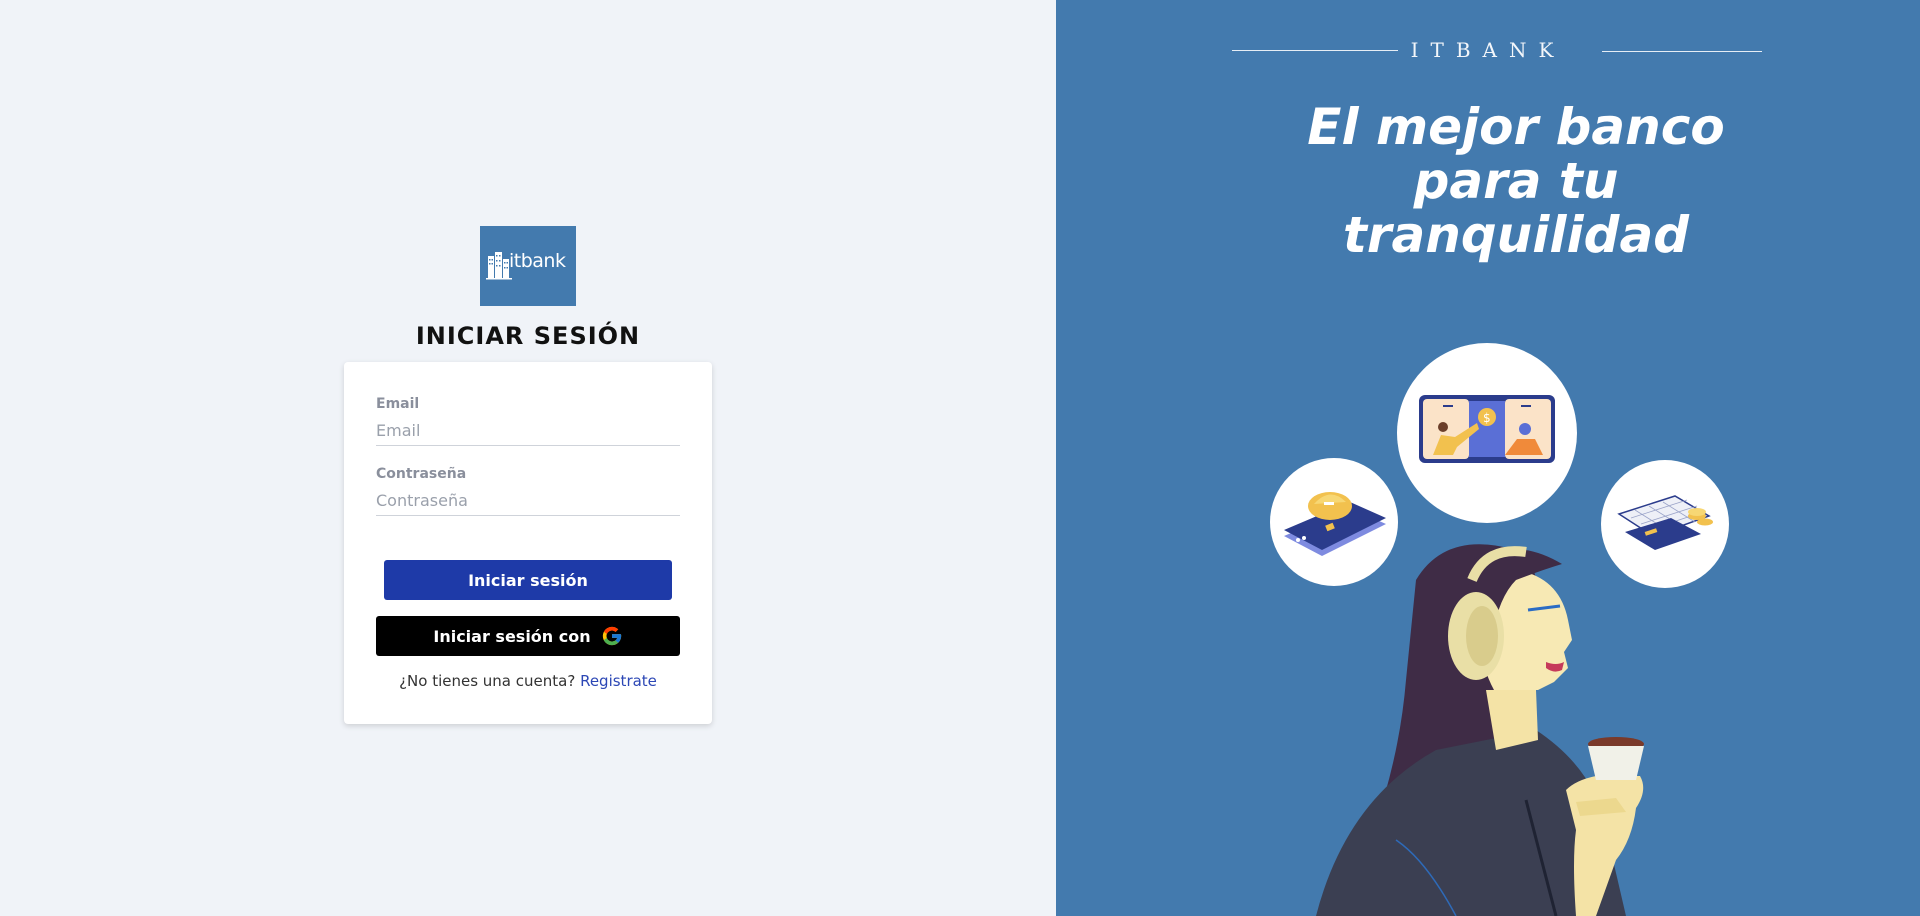 This screenshot has height=916, width=1920. Describe the element at coordinates (528, 501) in the screenshot. I see `password-field` at that location.